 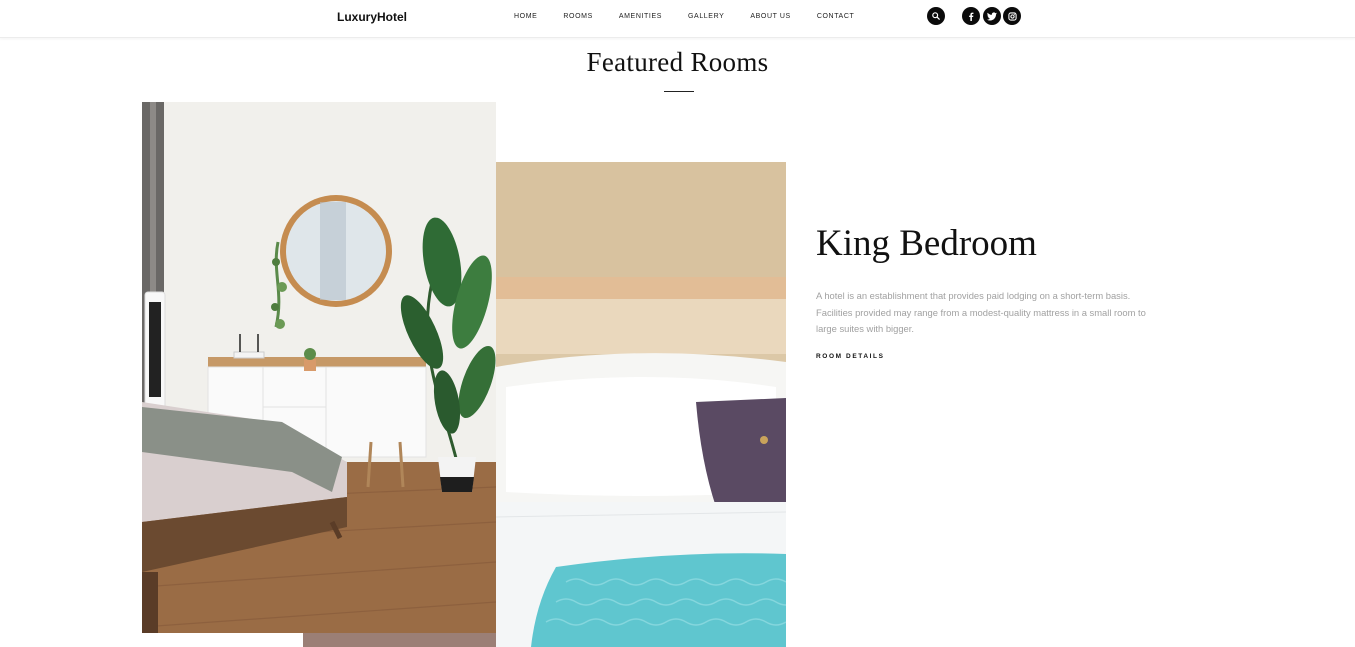 I want to click on search-button, so click(x=936, y=16).